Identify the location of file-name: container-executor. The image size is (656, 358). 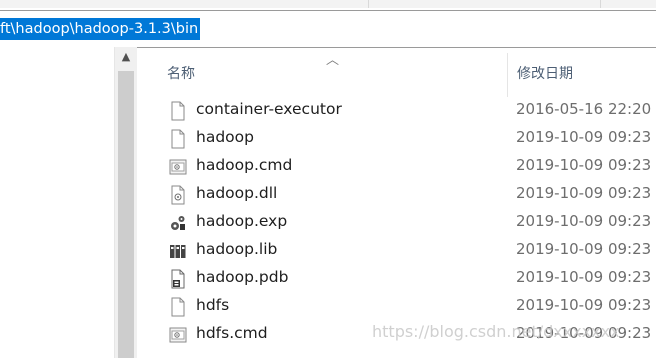
(269, 109).